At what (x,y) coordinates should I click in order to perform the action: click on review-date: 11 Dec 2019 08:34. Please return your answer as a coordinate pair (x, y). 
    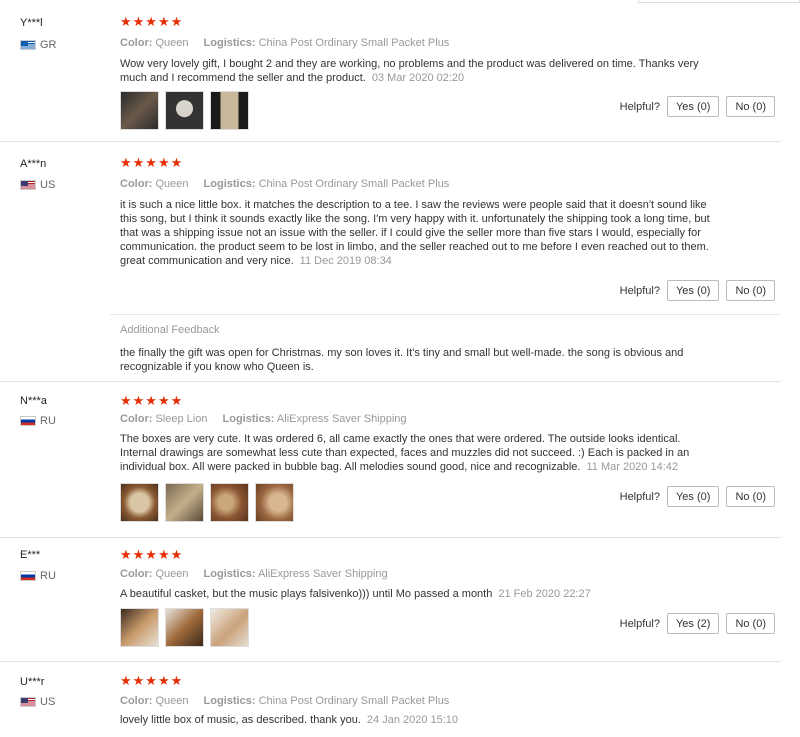
    Looking at the image, I should click on (345, 261).